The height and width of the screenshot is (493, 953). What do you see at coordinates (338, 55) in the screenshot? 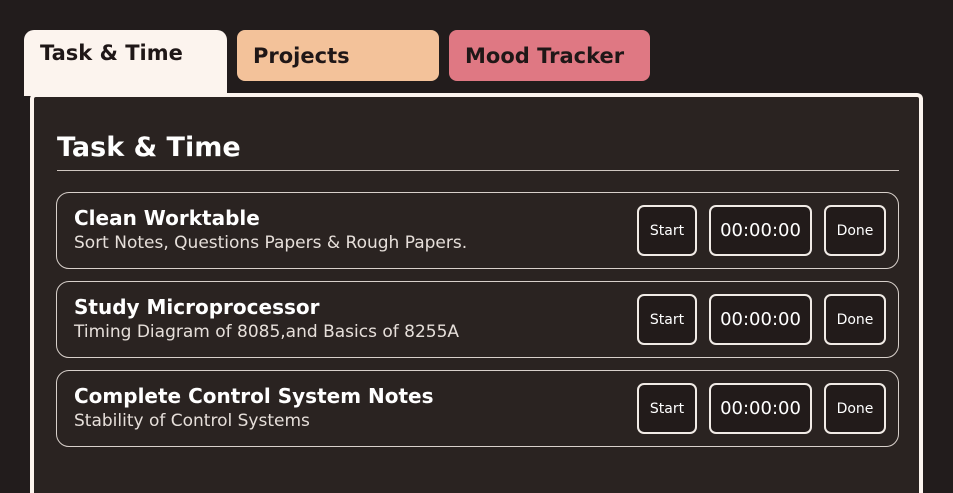
I see `tab-projects: Projects` at bounding box center [338, 55].